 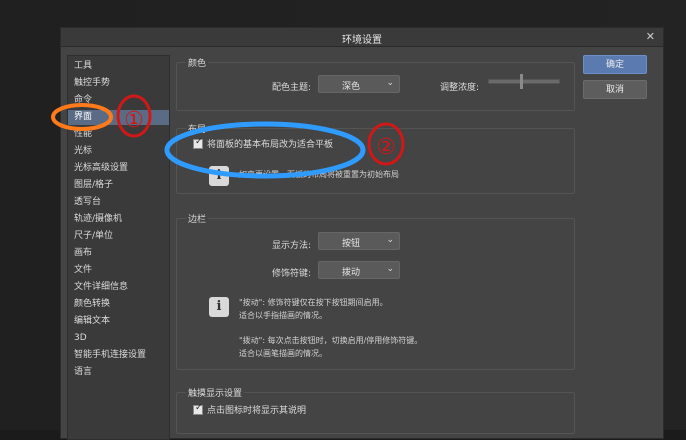 I want to click on tablet-layout-checkbox: ✓, so click(x=198, y=143).